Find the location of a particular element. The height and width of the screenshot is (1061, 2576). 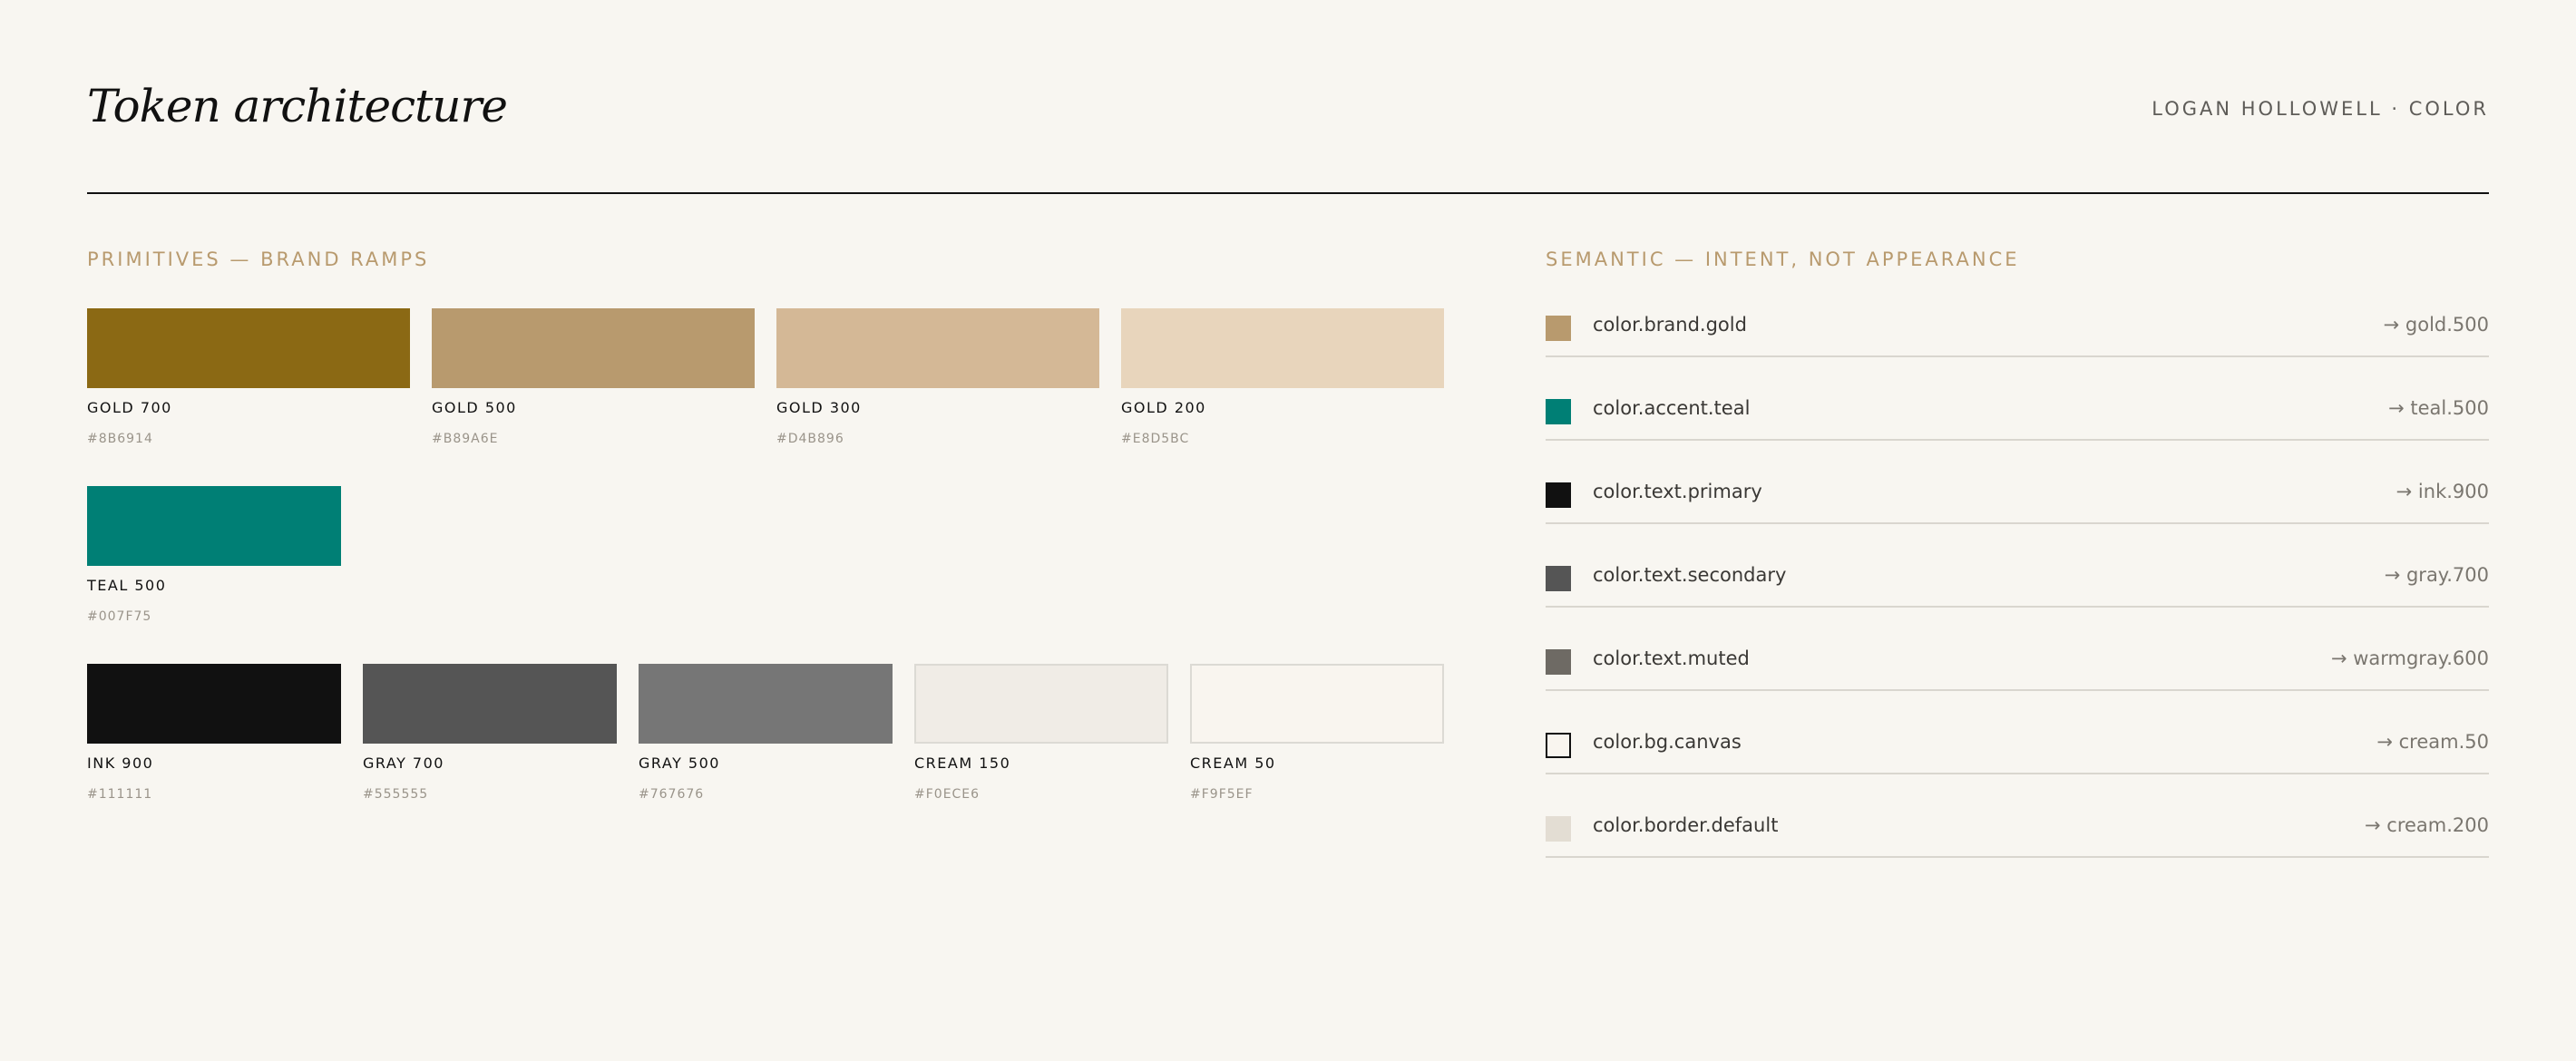

swatch-name: GOLD 700 is located at coordinates (129, 407).